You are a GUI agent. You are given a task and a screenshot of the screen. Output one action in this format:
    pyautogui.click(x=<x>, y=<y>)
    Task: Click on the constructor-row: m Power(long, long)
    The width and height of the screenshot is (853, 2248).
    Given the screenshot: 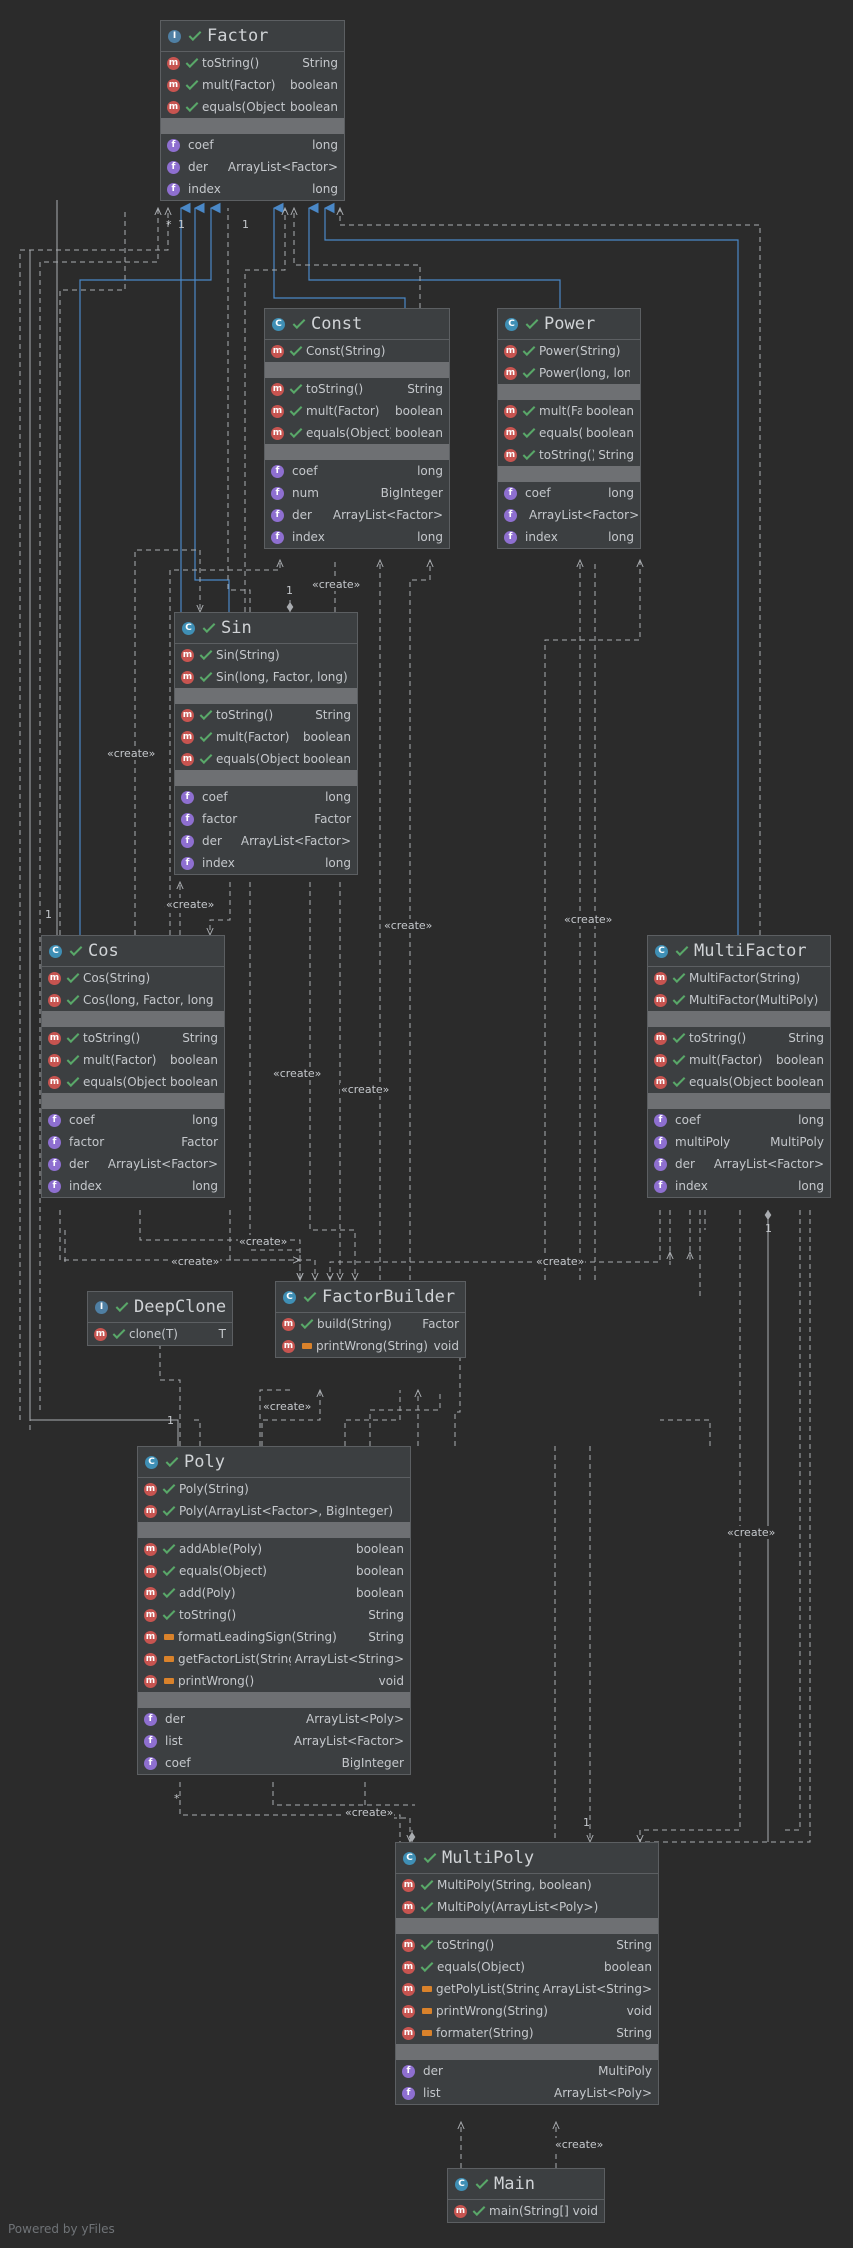 What is the action you would take?
    pyautogui.click(x=569, y=373)
    